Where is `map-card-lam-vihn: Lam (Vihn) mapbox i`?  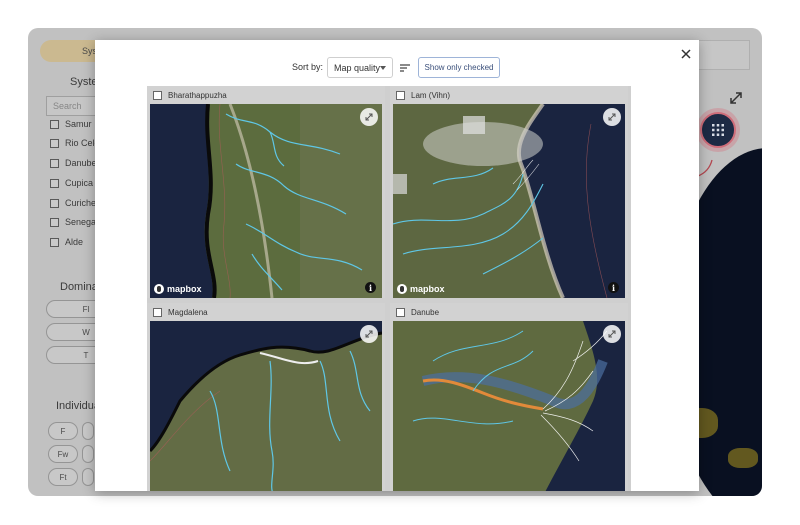
map-card-lam-vihn: Lam (Vihn) mapbox i is located at coordinates (509, 192).